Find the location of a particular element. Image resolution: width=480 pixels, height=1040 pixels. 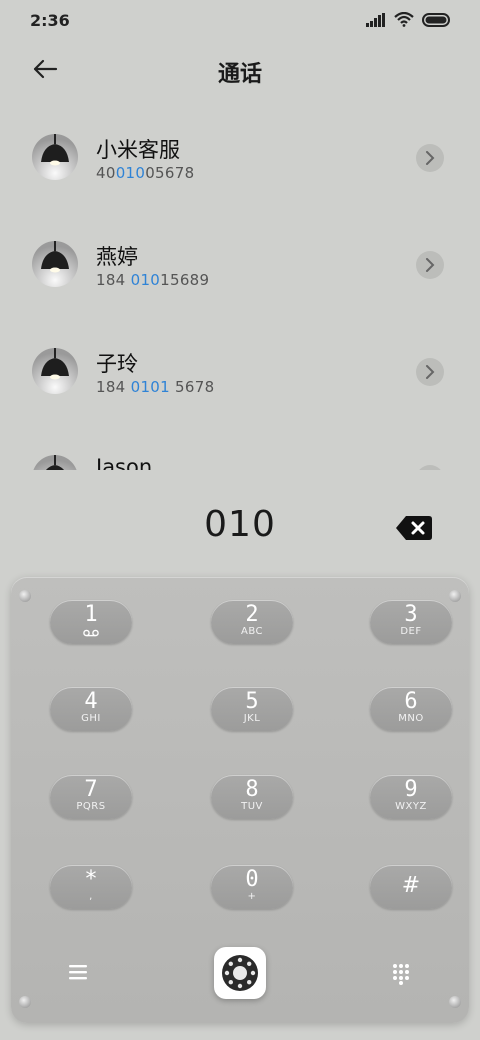

key-letters: WXYZ is located at coordinates (411, 806).